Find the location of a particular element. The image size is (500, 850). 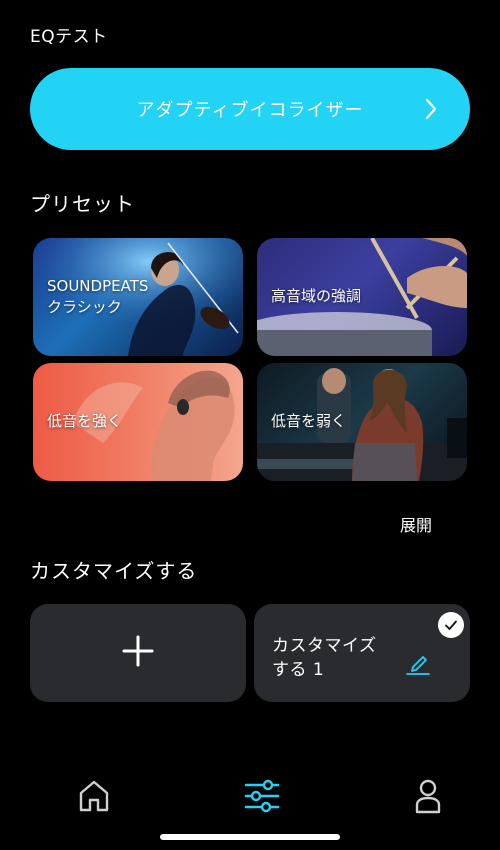

tab-profile is located at coordinates (428, 798).